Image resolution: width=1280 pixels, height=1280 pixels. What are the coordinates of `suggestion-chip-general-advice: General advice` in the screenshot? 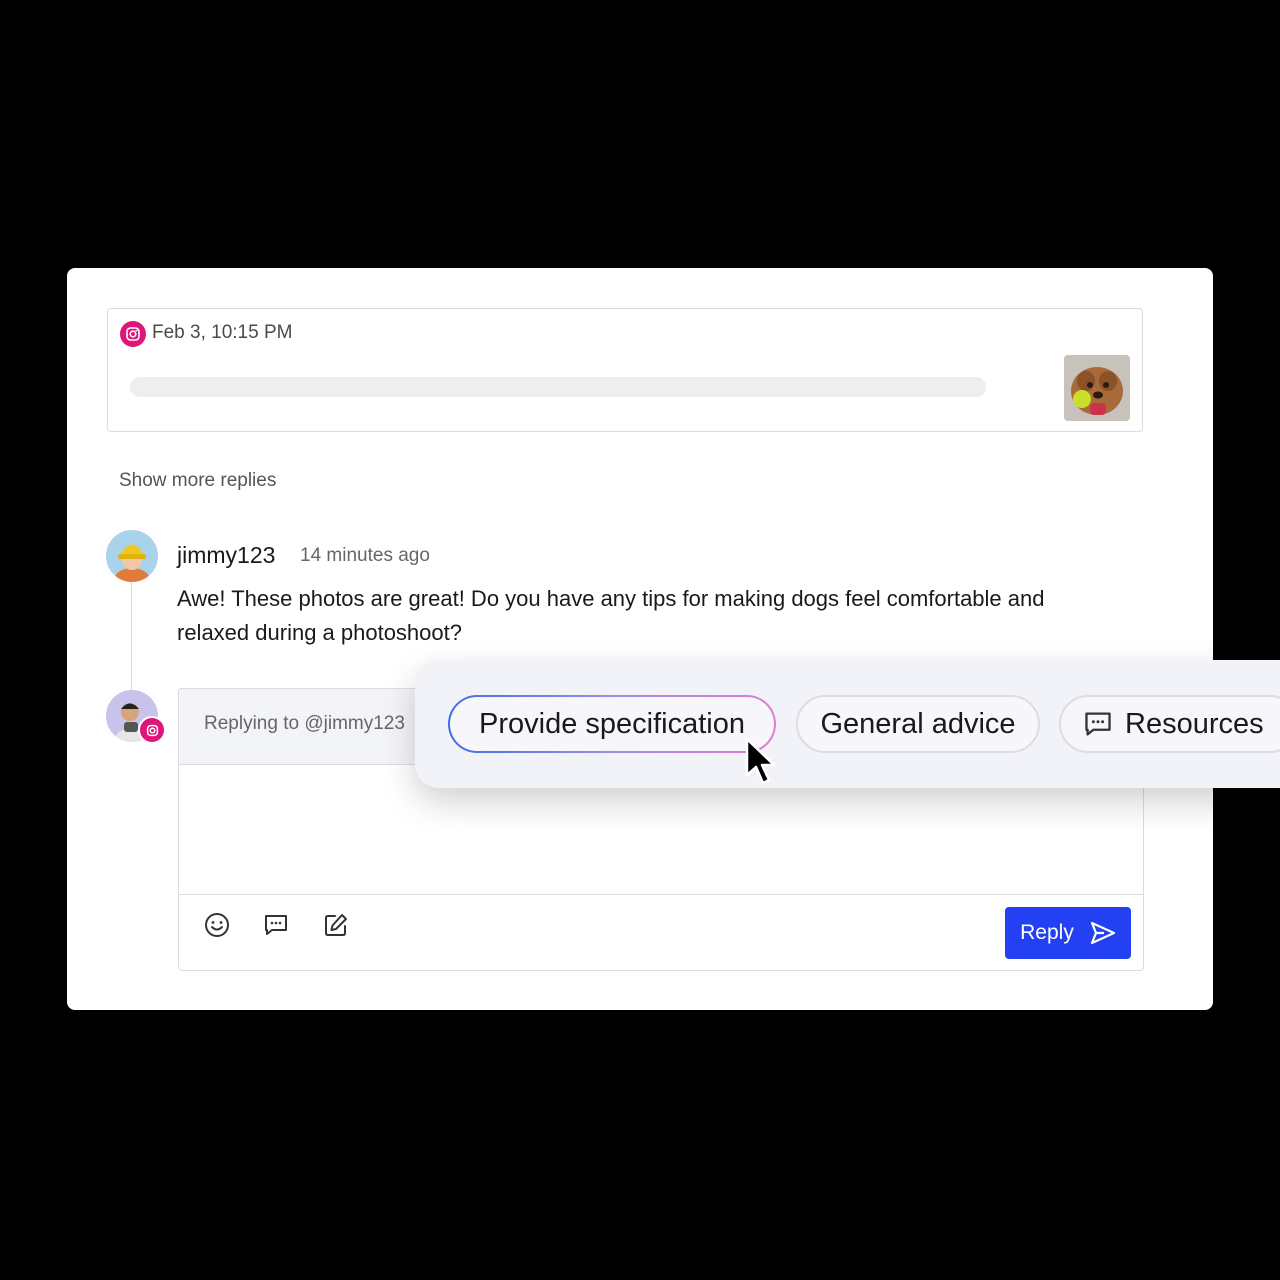 It's located at (918, 724).